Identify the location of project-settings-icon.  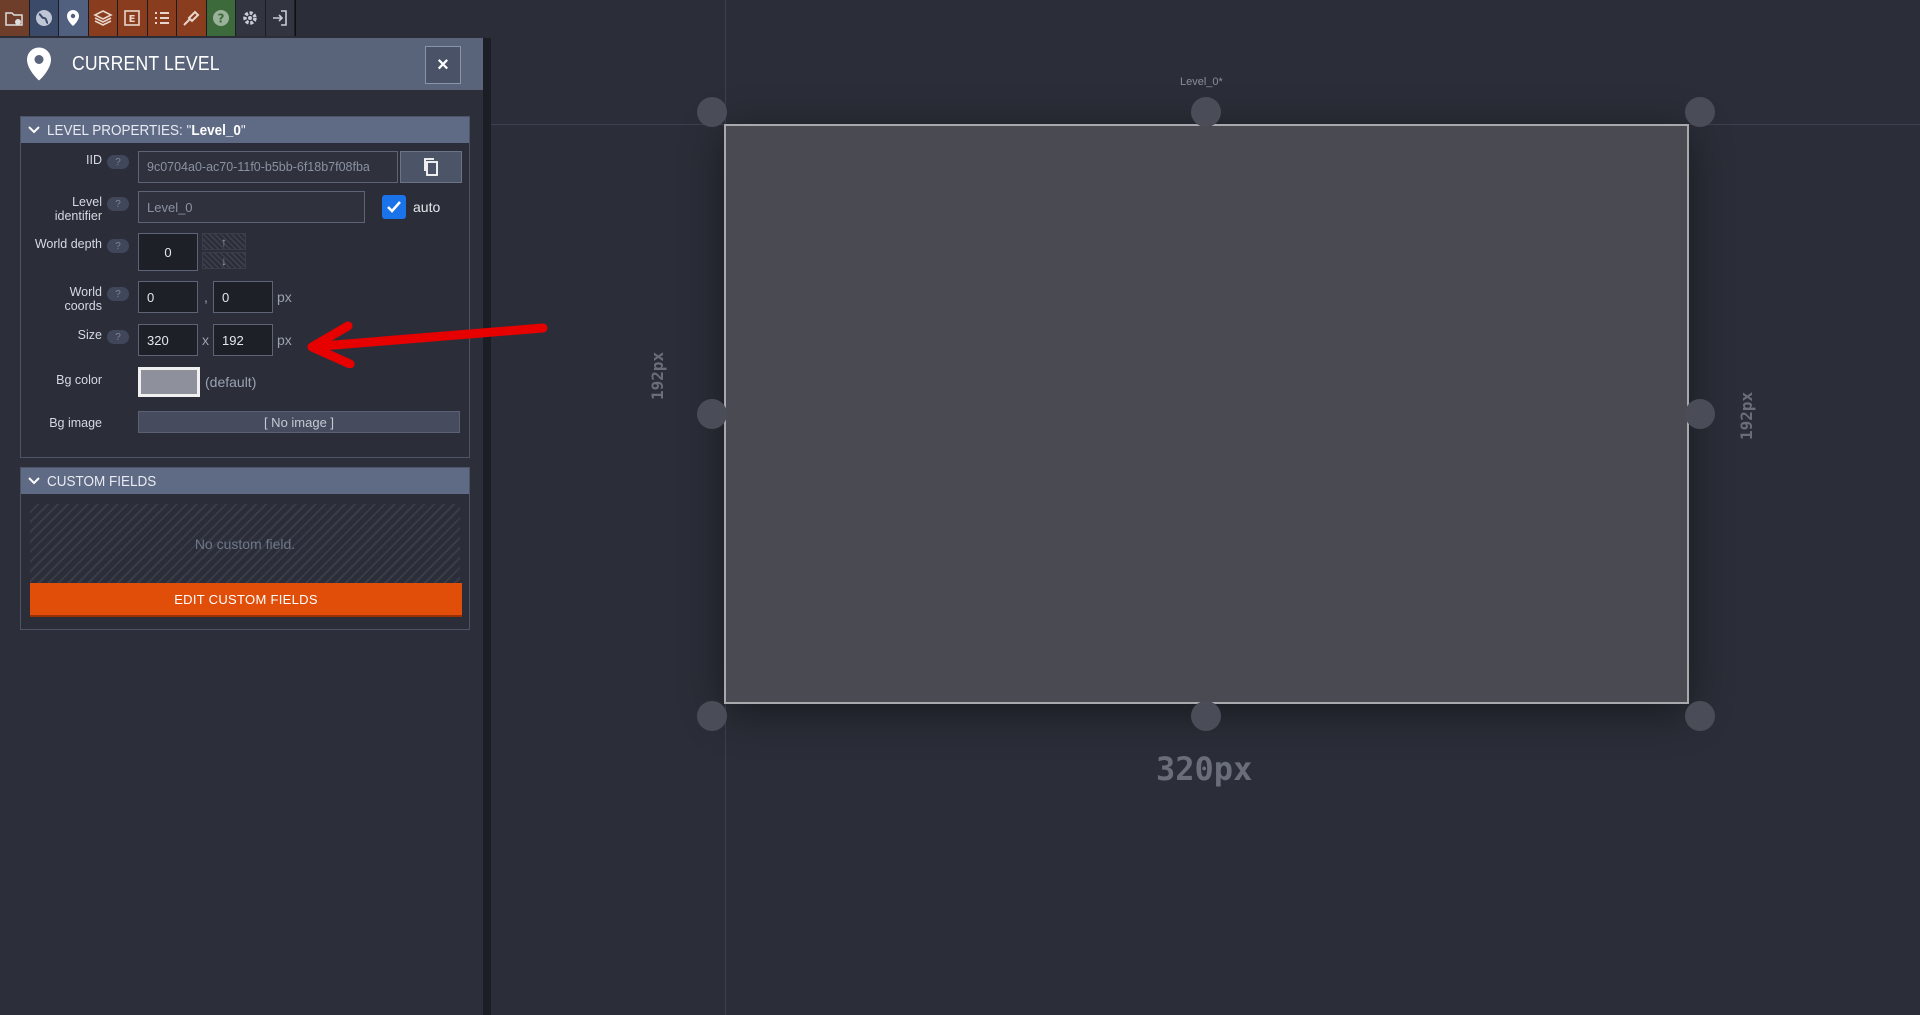
(14, 19).